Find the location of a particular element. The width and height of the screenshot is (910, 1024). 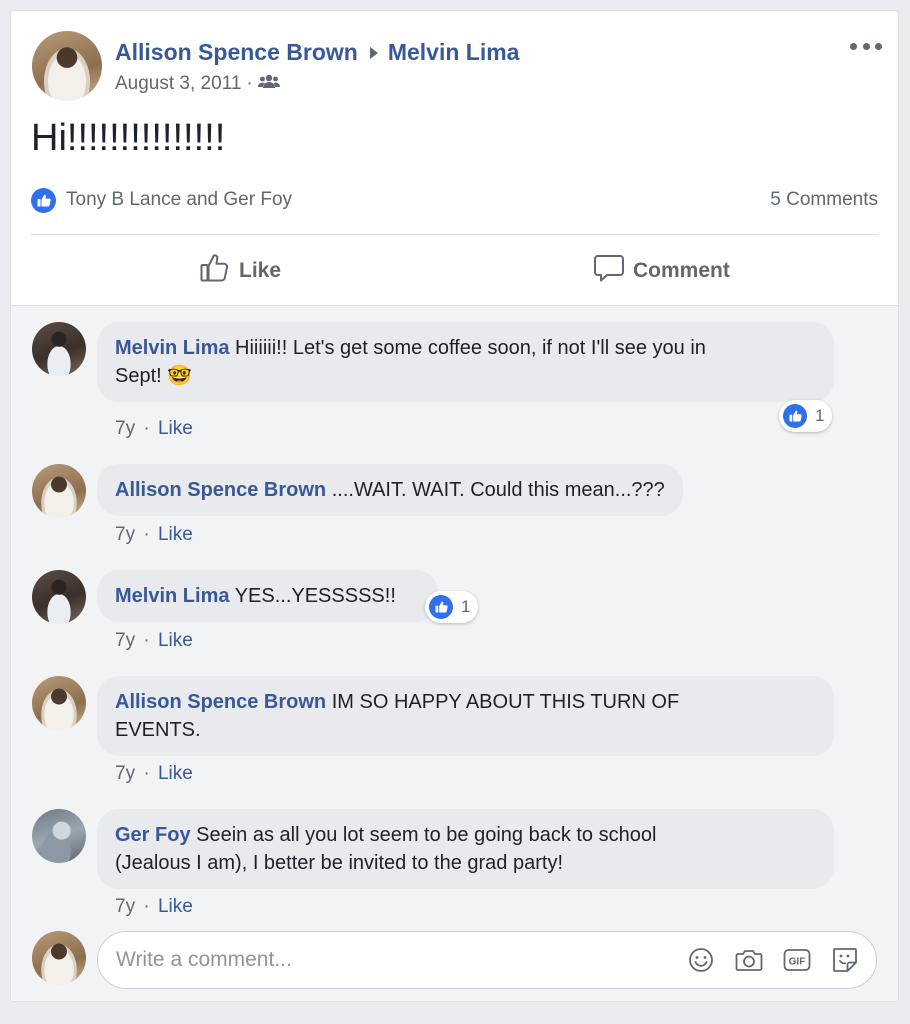

comment-text-continued: Sept! is located at coordinates (141, 376).